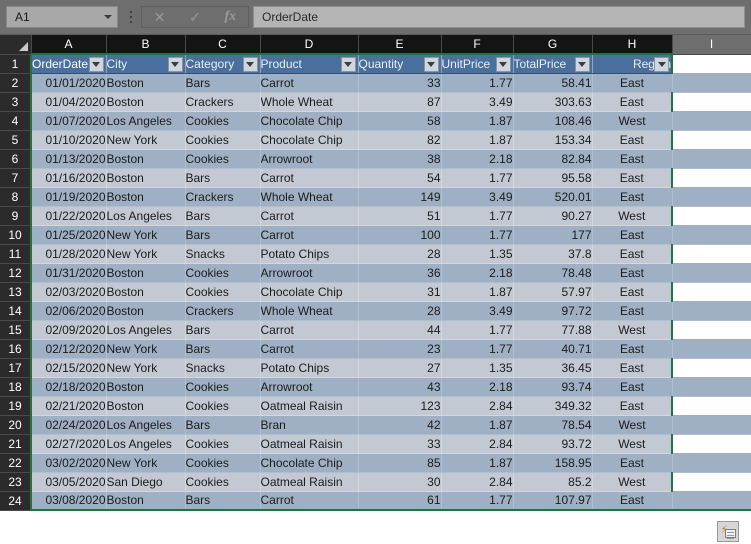 The height and width of the screenshot is (544, 751). I want to click on row-header-12: 12, so click(16, 273).